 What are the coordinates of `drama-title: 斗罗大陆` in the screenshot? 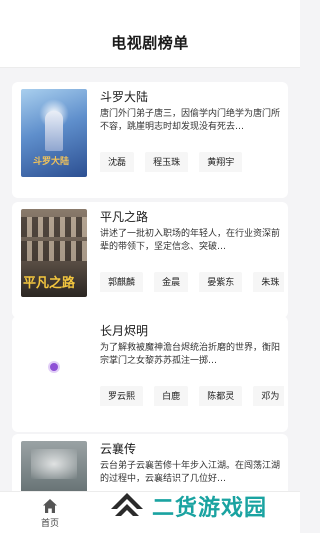 It's located at (124, 96).